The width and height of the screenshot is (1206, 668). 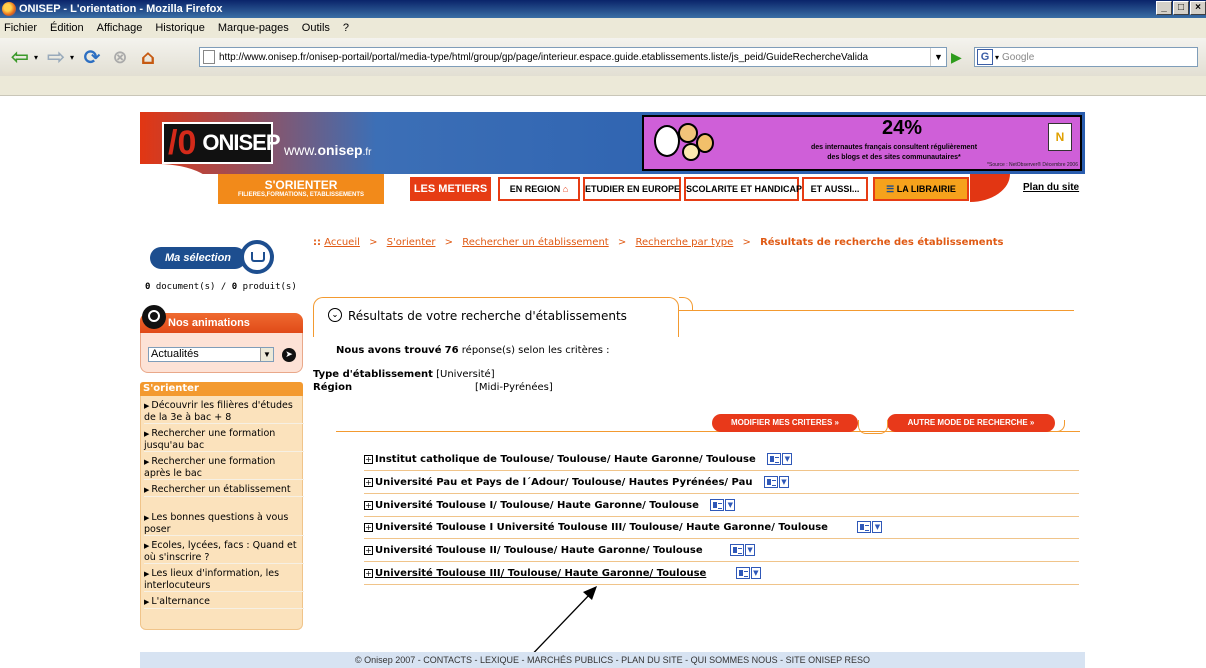 I want to click on maximize-button: □, so click(x=1181, y=8).